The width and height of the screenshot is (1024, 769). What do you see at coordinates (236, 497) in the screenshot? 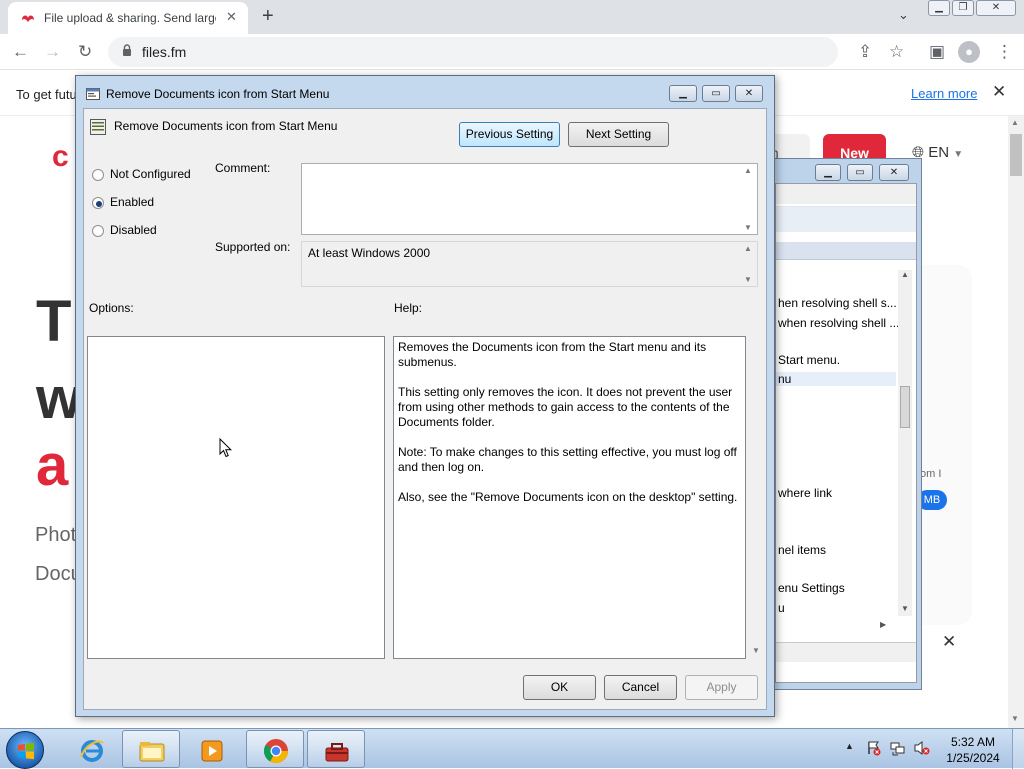
I see `options-panel` at bounding box center [236, 497].